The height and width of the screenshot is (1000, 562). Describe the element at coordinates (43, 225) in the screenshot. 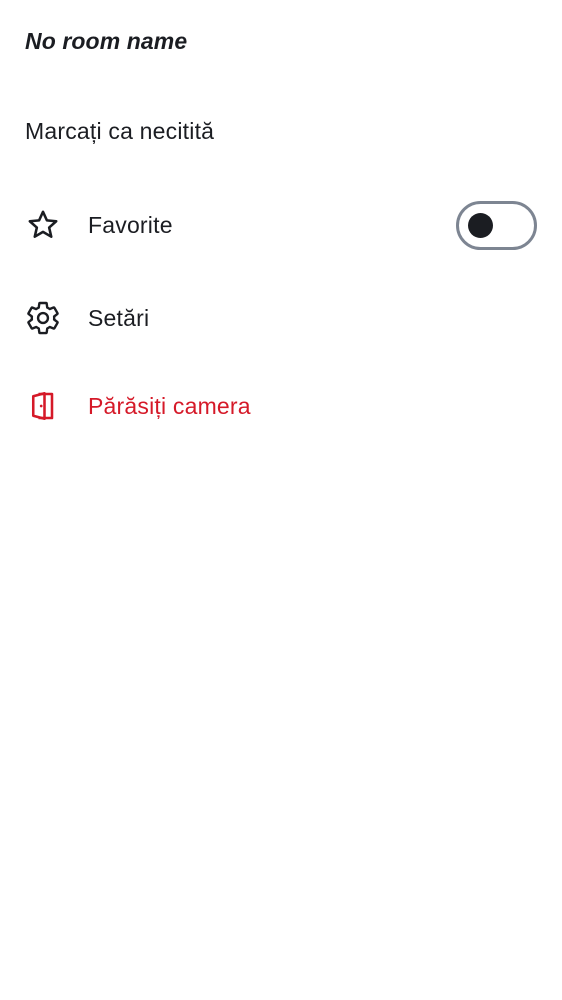

I see `star-outline-icon` at that location.